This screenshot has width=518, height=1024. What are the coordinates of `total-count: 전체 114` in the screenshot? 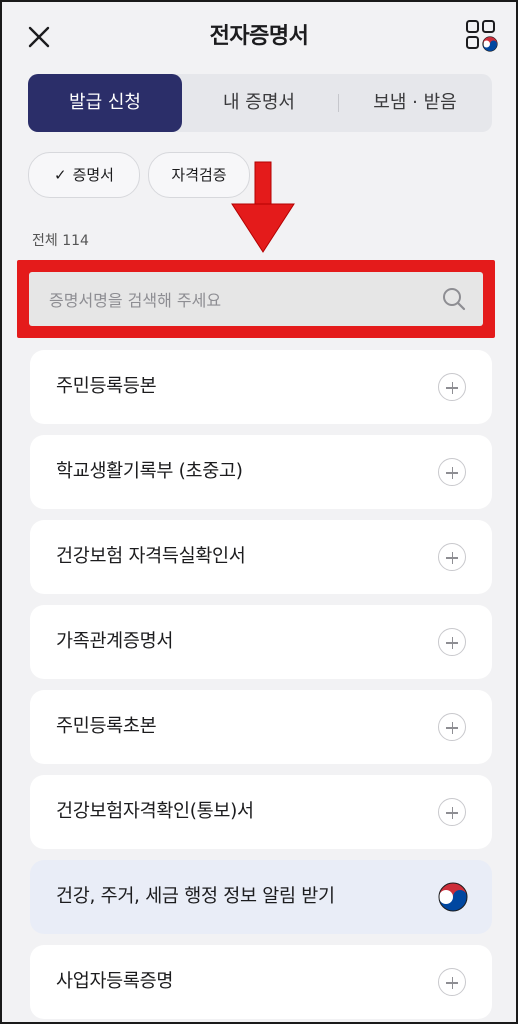 It's located at (60, 241).